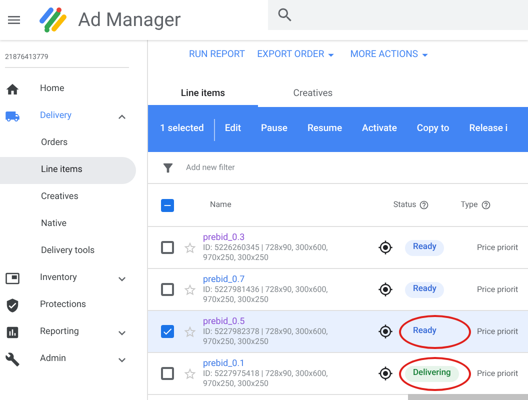 The width and height of the screenshot is (528, 400). I want to click on line-item-link: prebid_0.7, so click(224, 279).